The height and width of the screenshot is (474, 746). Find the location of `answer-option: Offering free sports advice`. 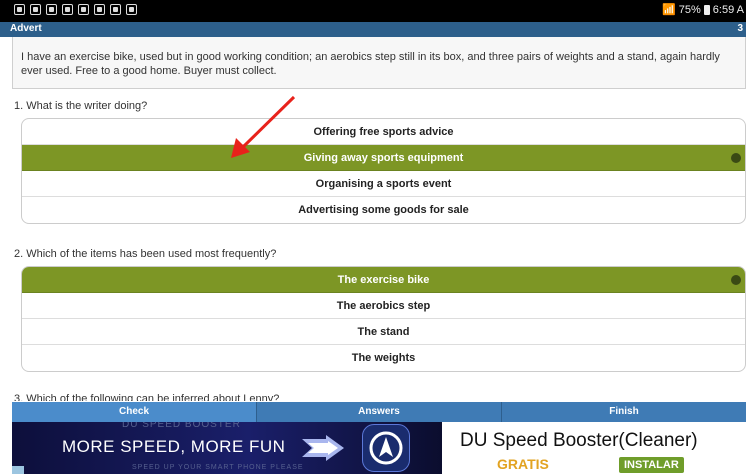

answer-option: Offering free sports advice is located at coordinates (383, 132).